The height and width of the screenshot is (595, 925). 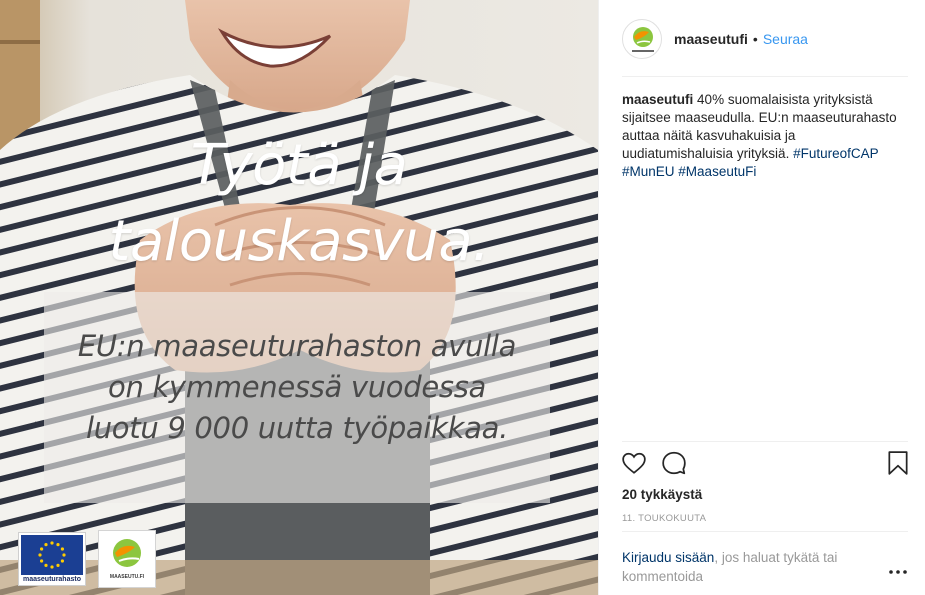 I want to click on image-subline-line2: on kymmenessä vuodessa, so click(x=297, y=387).